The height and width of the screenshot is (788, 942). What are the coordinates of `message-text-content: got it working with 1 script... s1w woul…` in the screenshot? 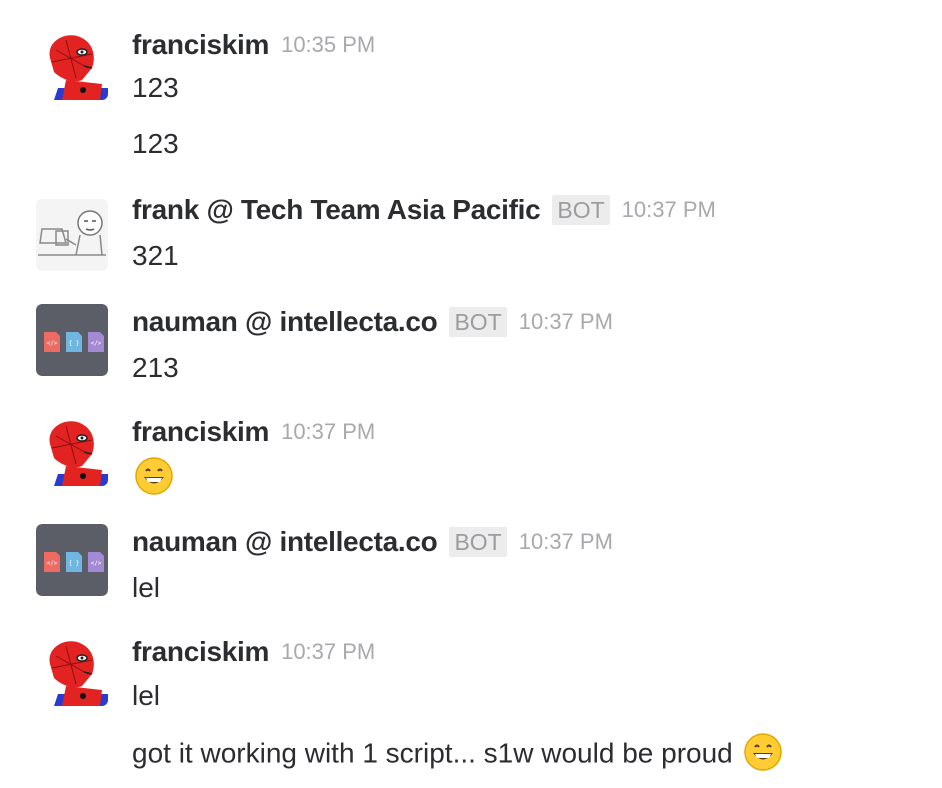 It's located at (432, 753).